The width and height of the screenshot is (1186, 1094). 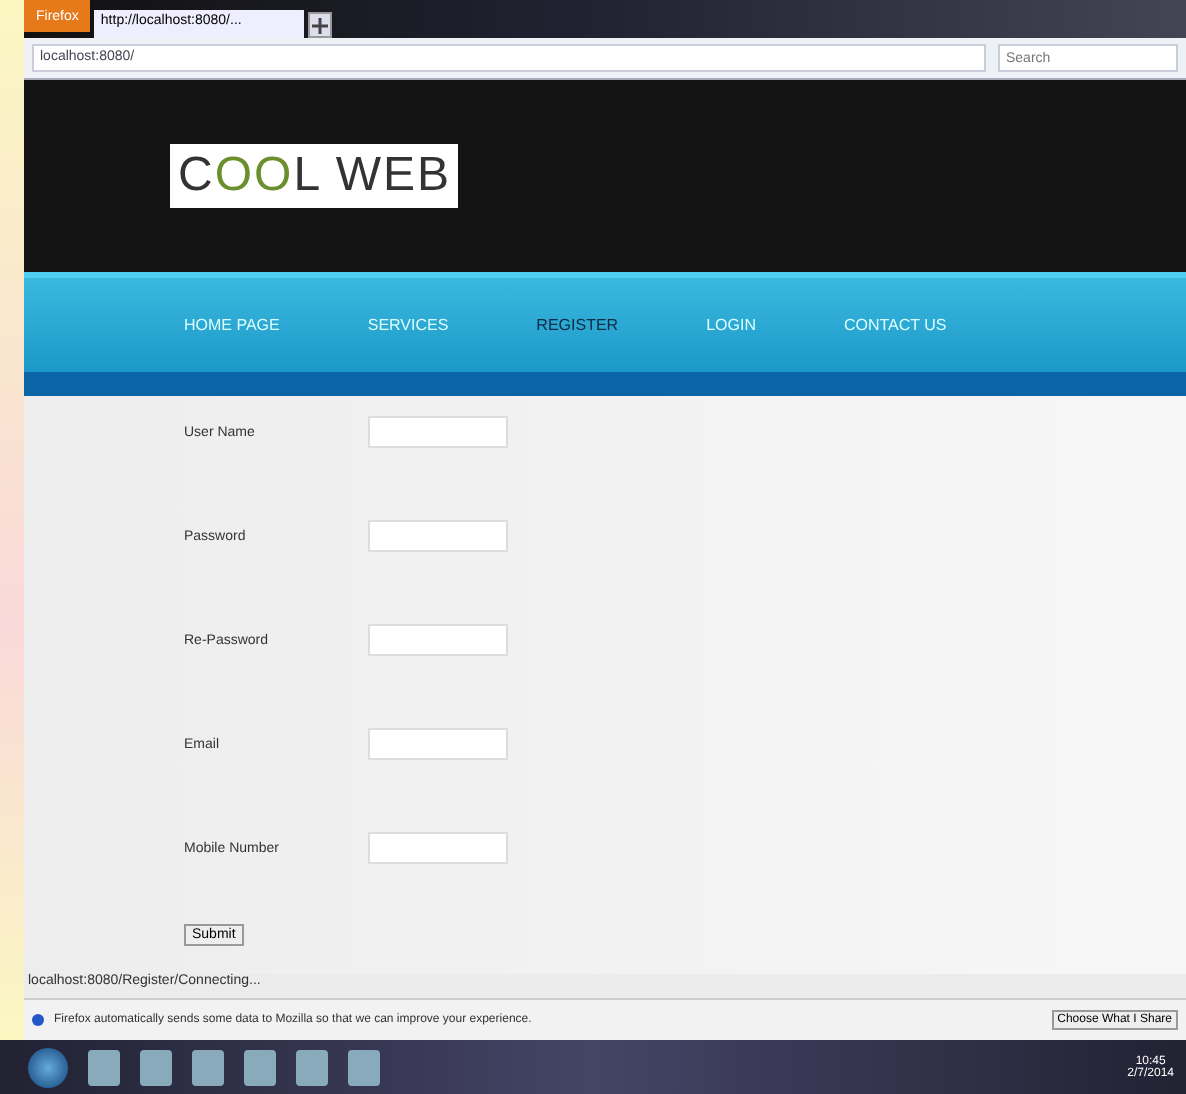 I want to click on info-icon, so click(x=38, y=1020).